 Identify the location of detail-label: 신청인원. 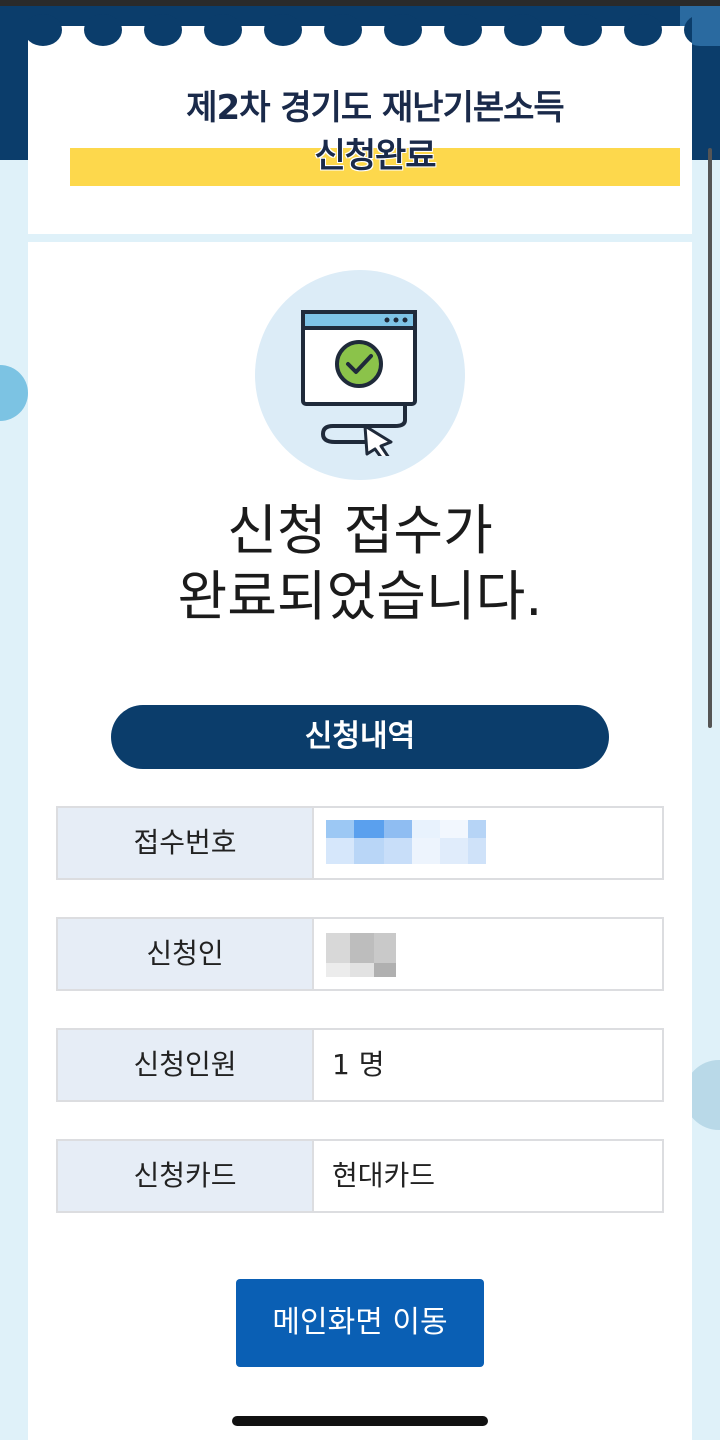
(186, 1065).